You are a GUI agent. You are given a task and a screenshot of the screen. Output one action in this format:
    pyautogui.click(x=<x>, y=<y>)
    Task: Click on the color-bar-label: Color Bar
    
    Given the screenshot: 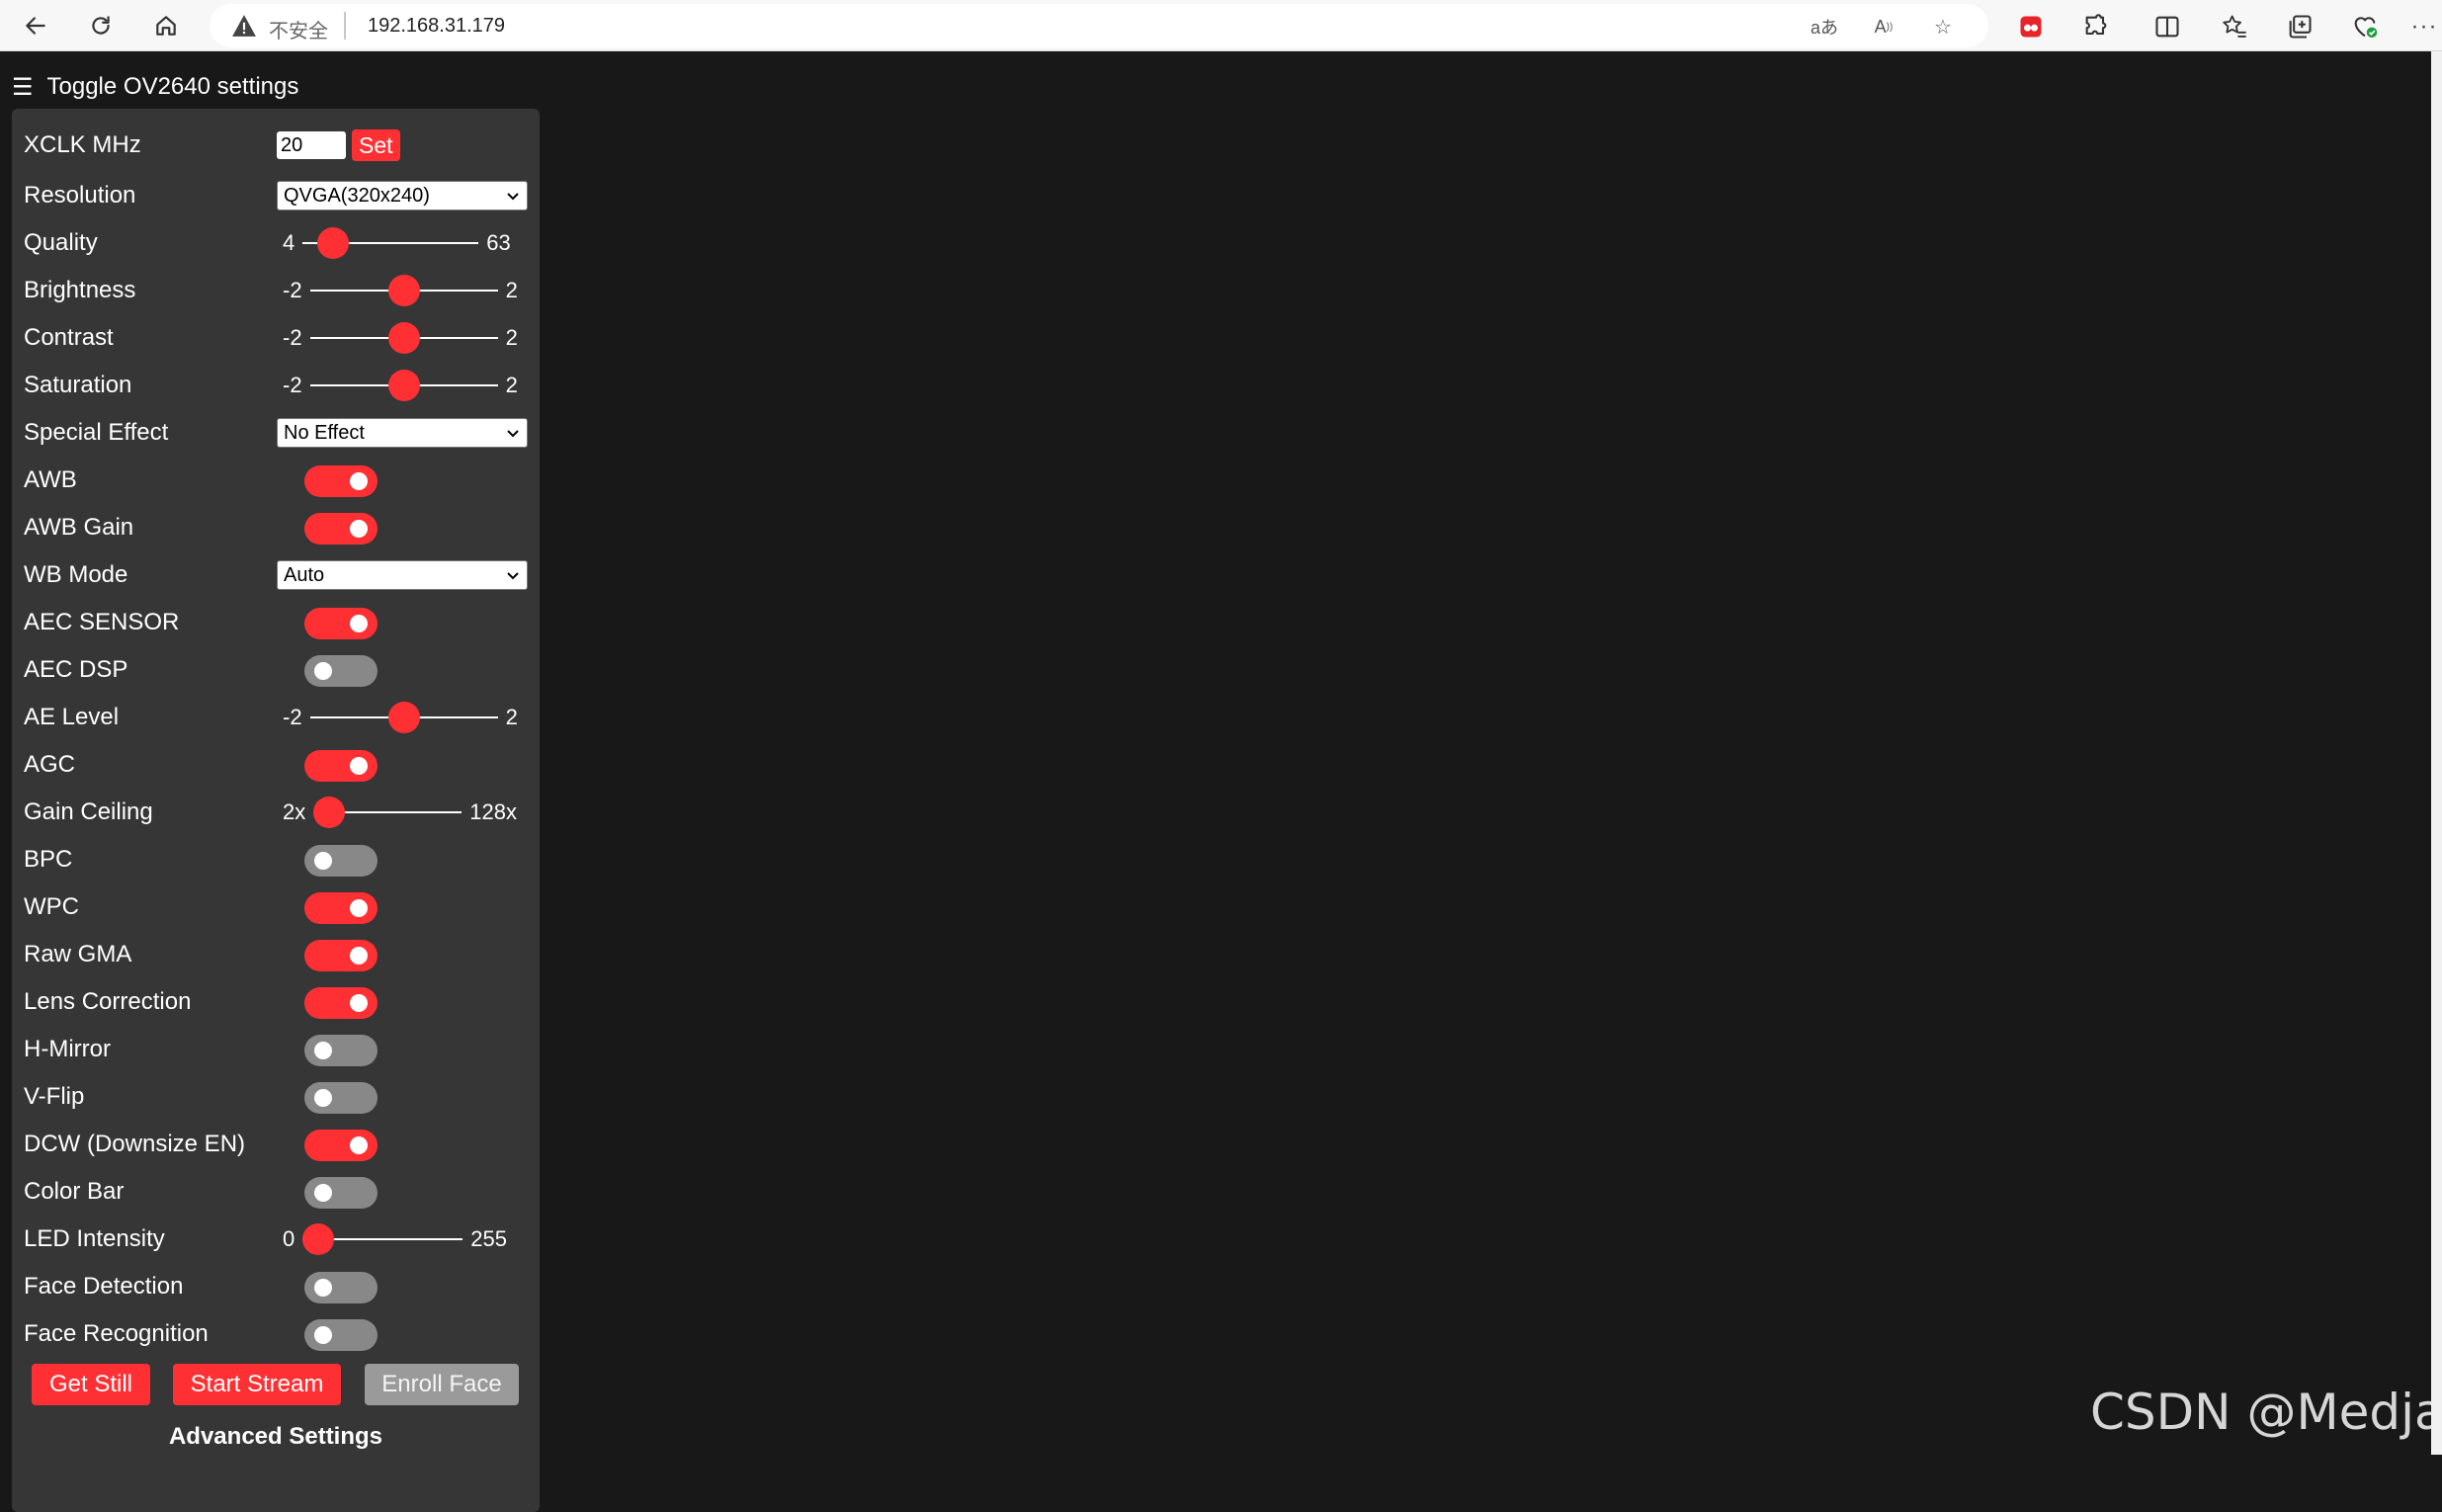 What is the action you would take?
    pyautogui.click(x=74, y=1191)
    